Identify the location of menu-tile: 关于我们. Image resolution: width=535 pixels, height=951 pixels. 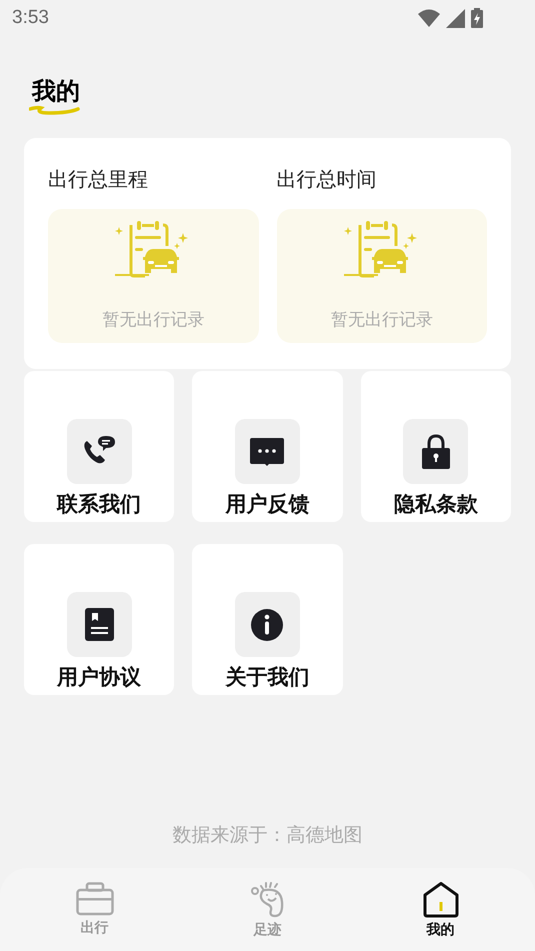
(267, 619).